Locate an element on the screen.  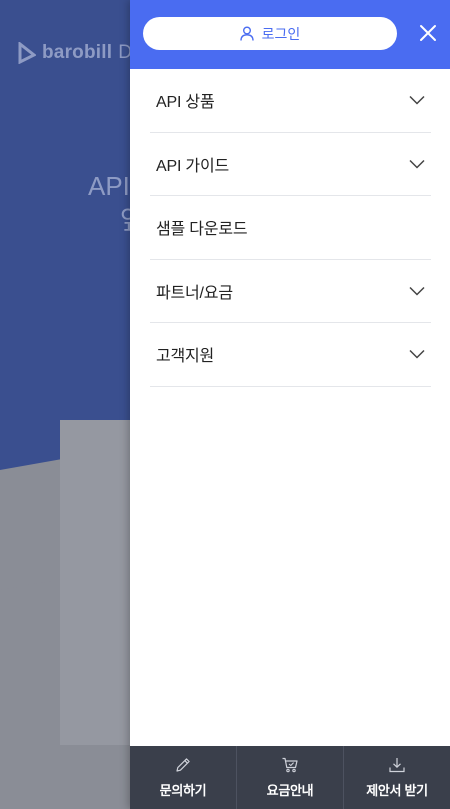
menu-item-partner-pricing: 파트너/요금 is located at coordinates (290, 291).